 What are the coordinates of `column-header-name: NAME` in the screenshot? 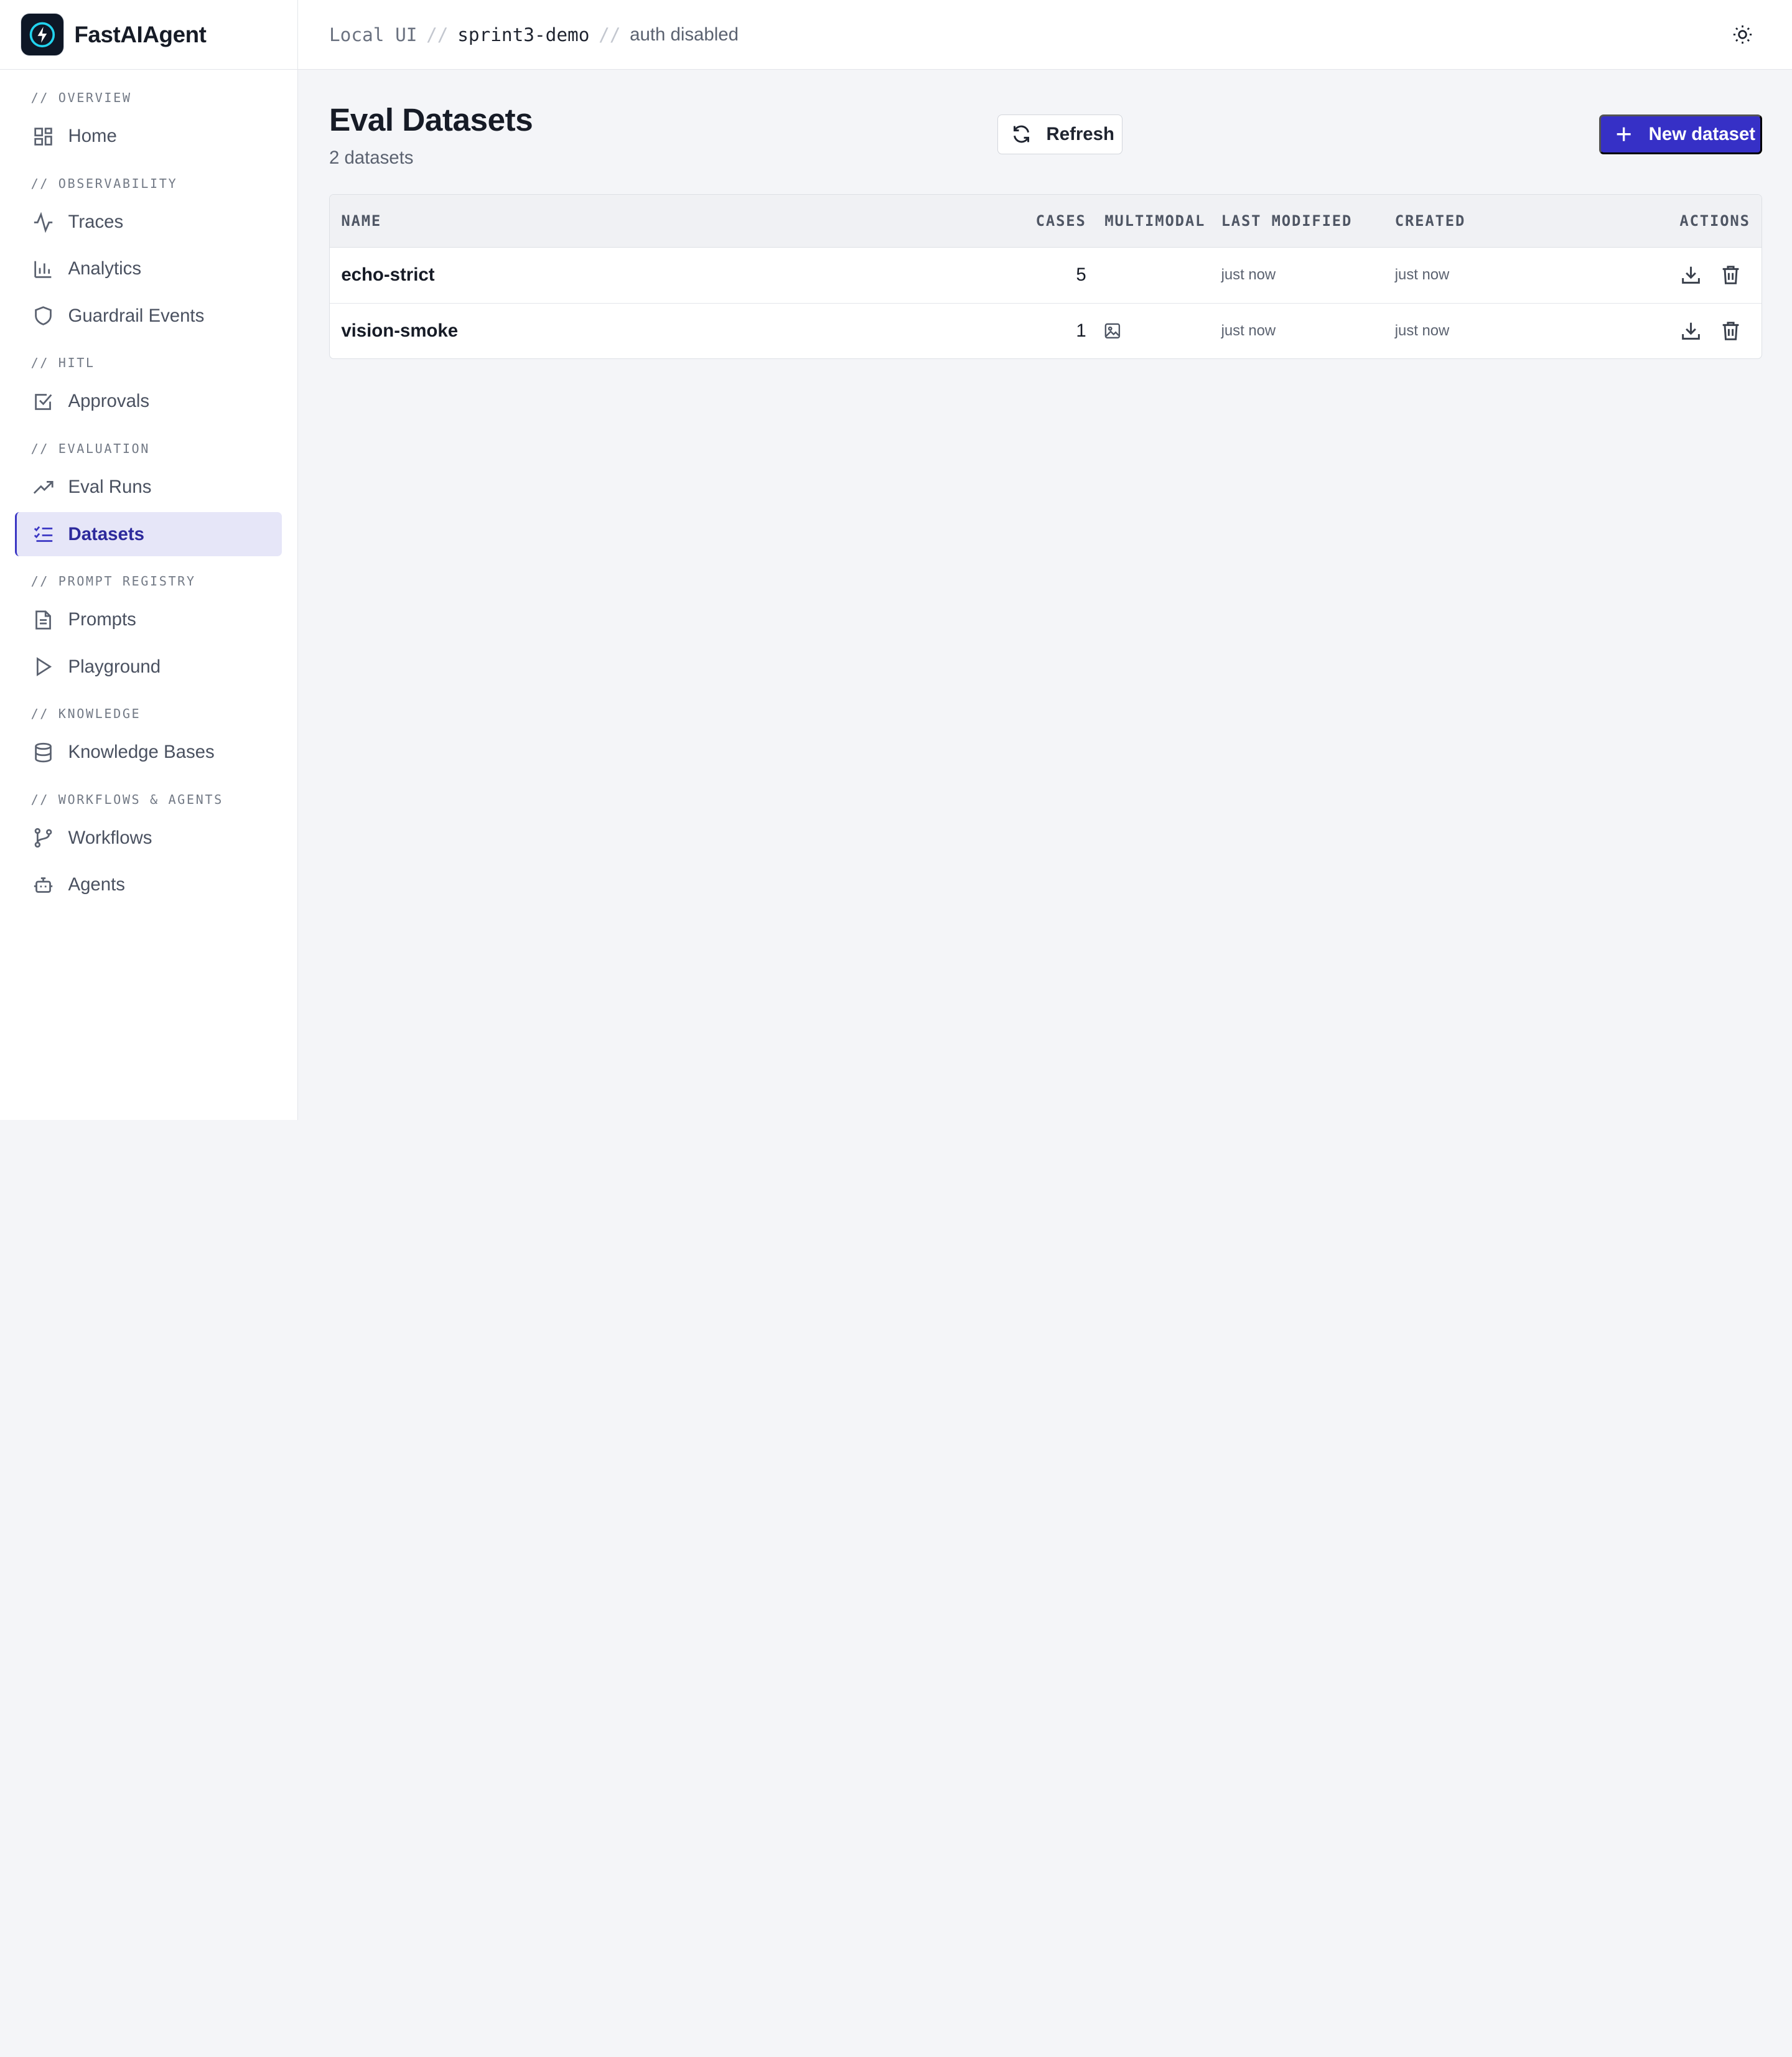 It's located at (361, 221).